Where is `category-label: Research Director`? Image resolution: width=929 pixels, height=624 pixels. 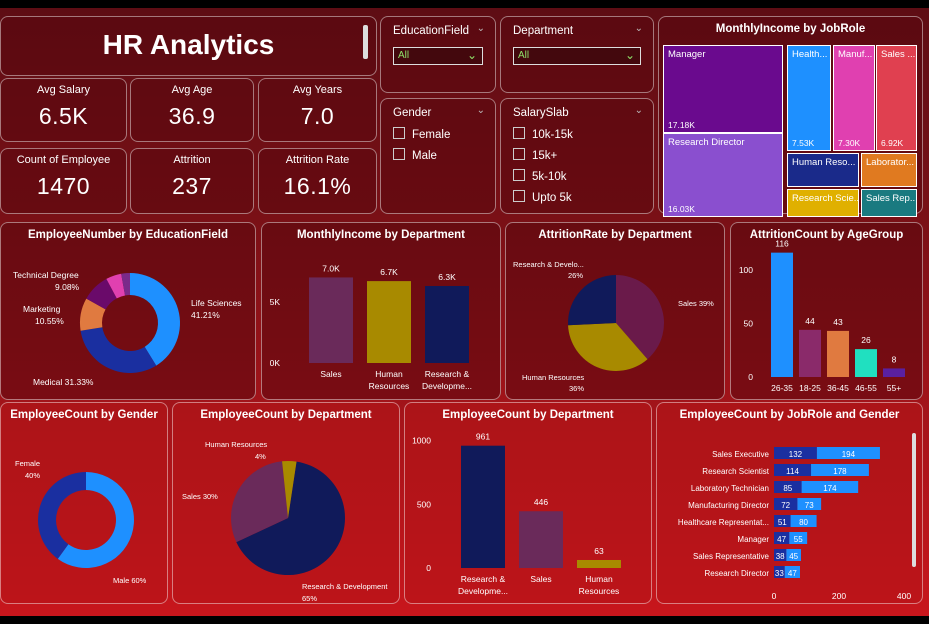
category-label: Research Director is located at coordinates (737, 573).